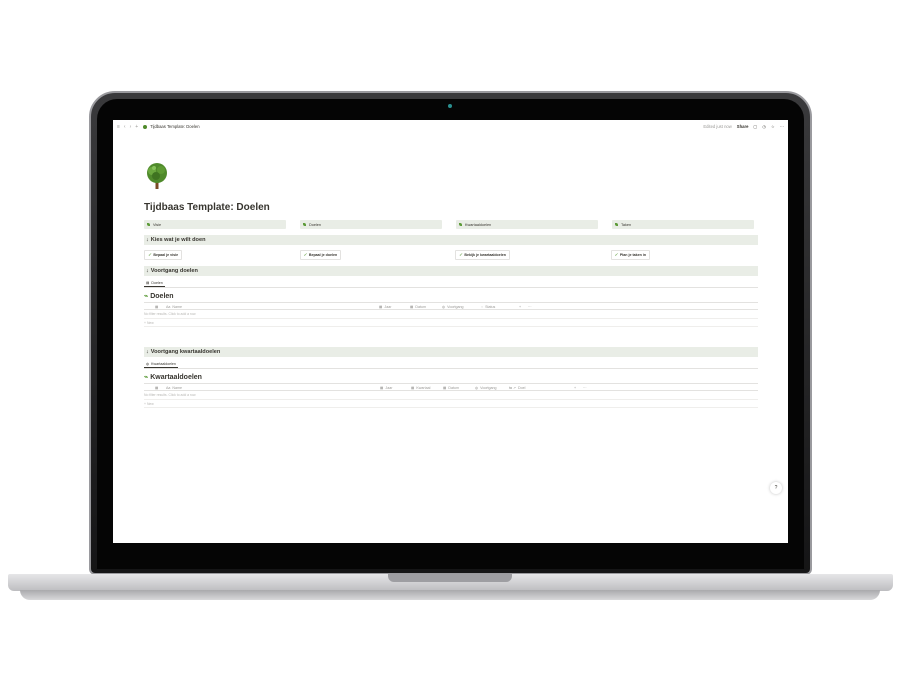 This screenshot has width=900, height=675. Describe the element at coordinates (371, 224) in the screenshot. I see `link-doelen: Doelen` at that location.